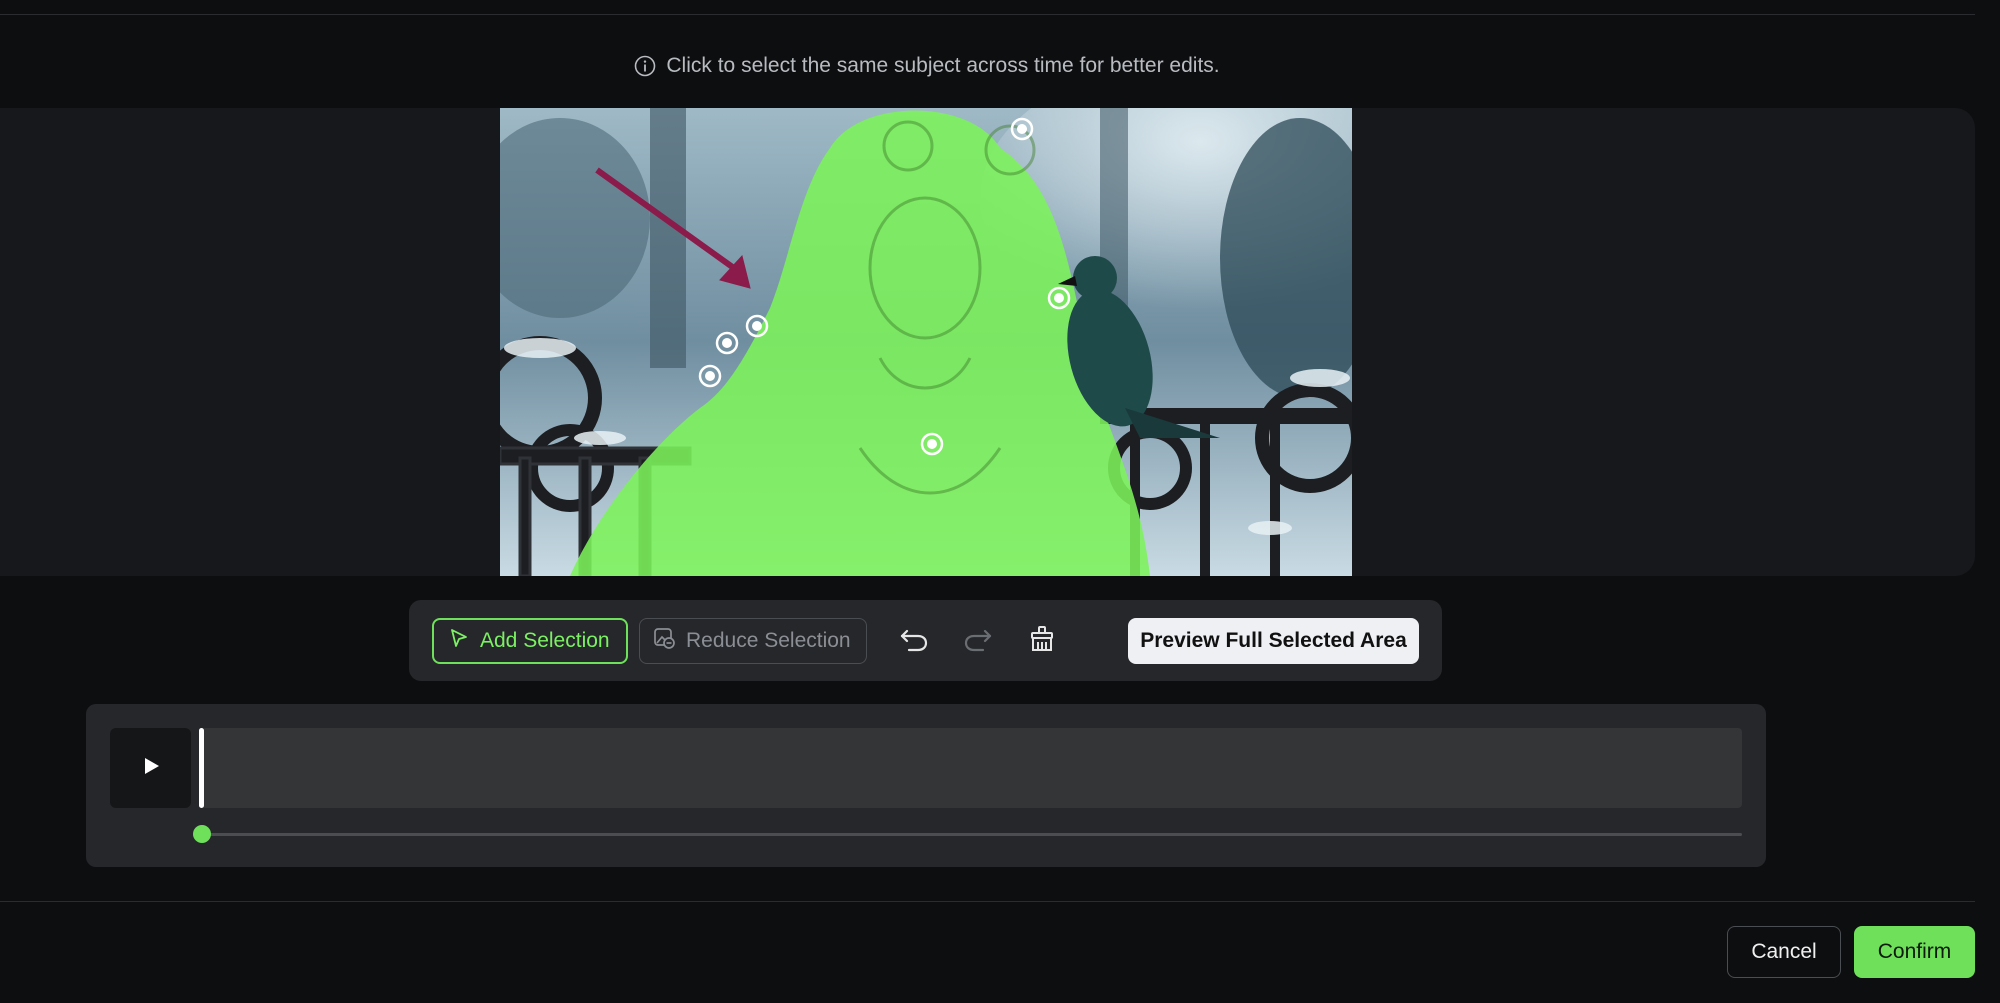  I want to click on confirm-button: Confirm, so click(1914, 952).